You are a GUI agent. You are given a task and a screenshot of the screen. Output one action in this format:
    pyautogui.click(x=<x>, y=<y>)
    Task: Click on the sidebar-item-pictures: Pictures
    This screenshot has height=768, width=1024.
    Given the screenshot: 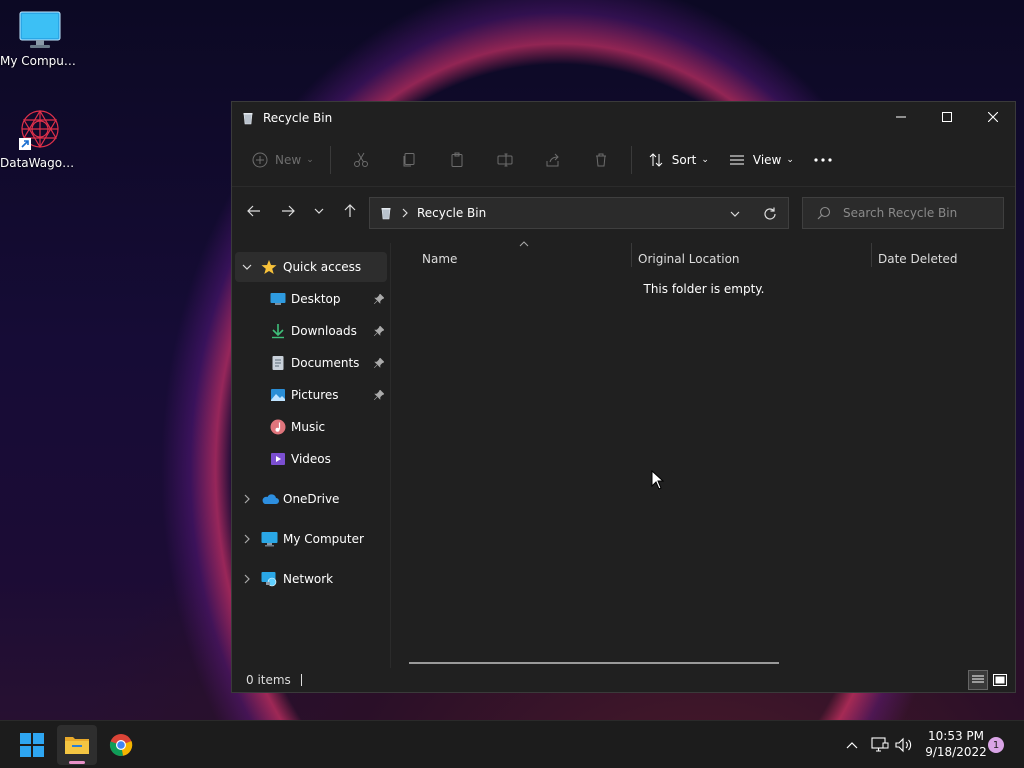 What is the action you would take?
    pyautogui.click(x=311, y=395)
    